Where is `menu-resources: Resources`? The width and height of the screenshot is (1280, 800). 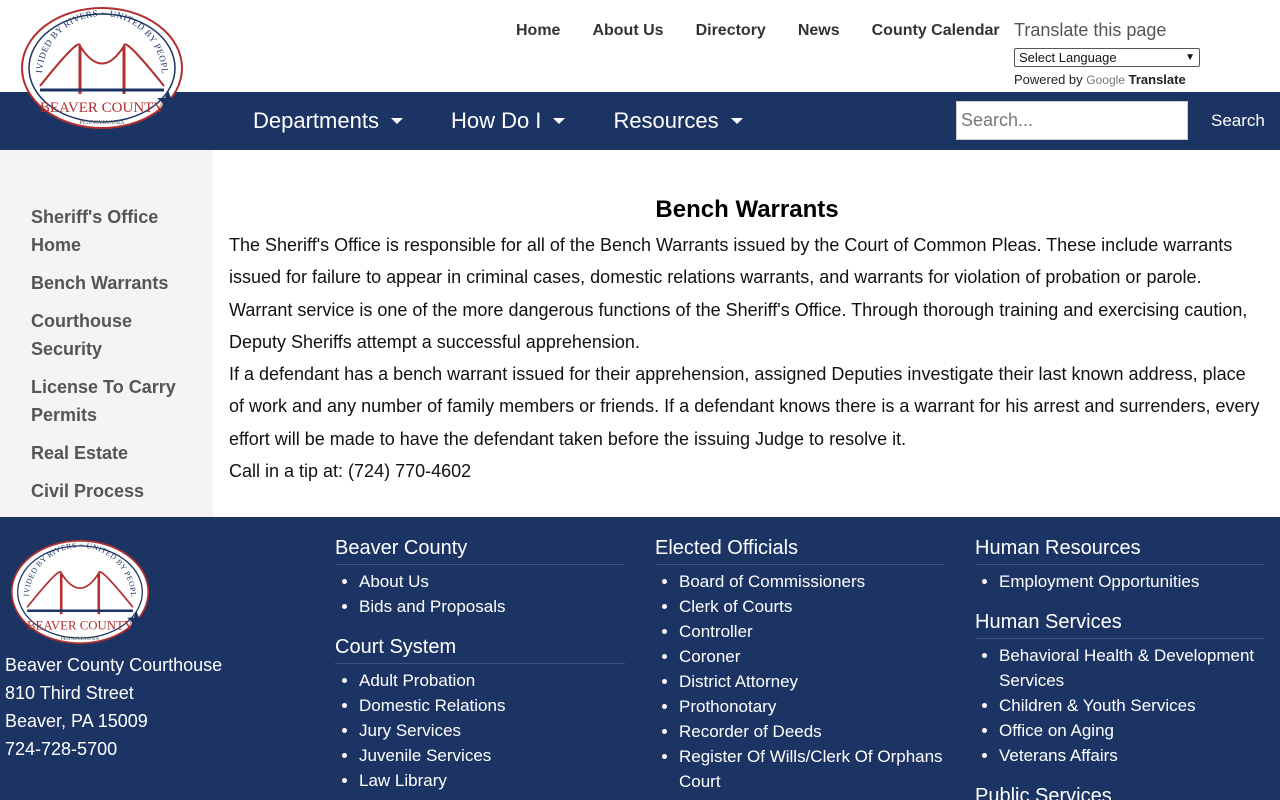 menu-resources: Resources is located at coordinates (678, 121).